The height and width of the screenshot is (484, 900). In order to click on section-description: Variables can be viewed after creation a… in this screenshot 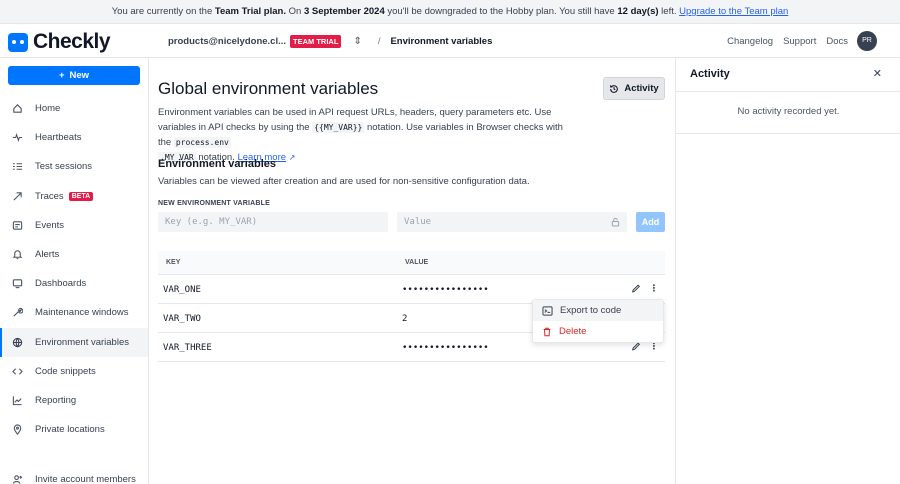, I will do `click(344, 181)`.